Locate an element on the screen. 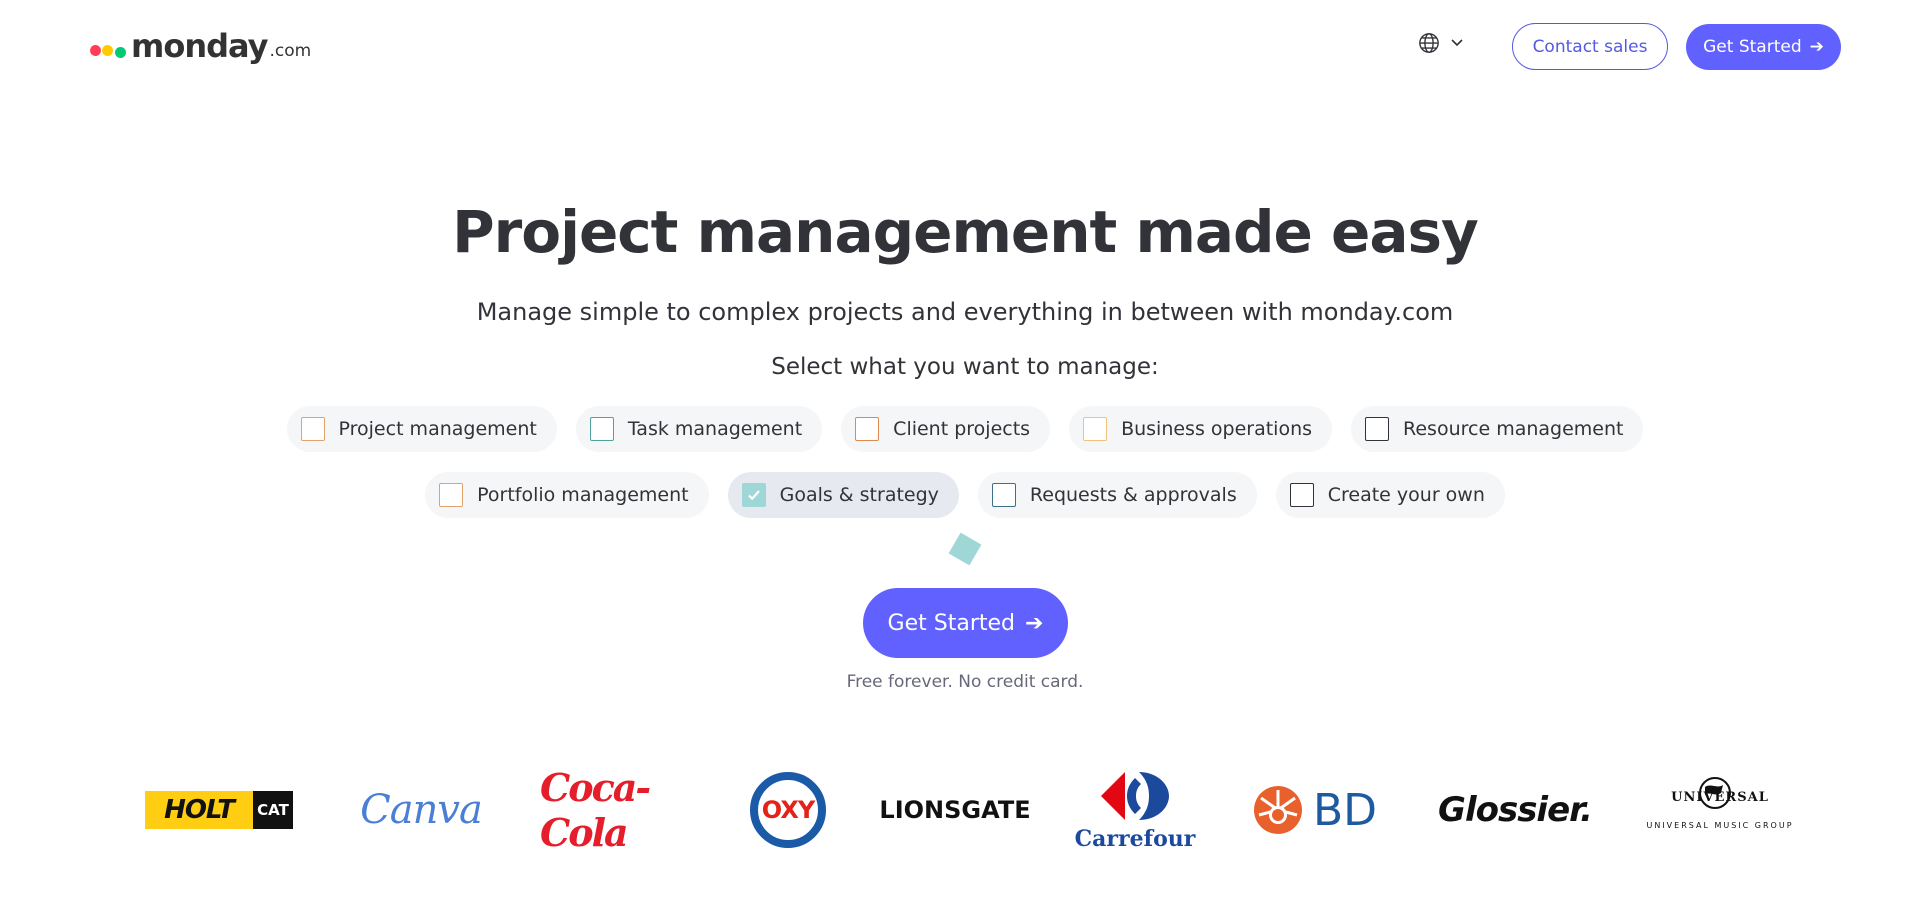 The width and height of the screenshot is (1920, 922). canva-text: Canva is located at coordinates (421, 810).